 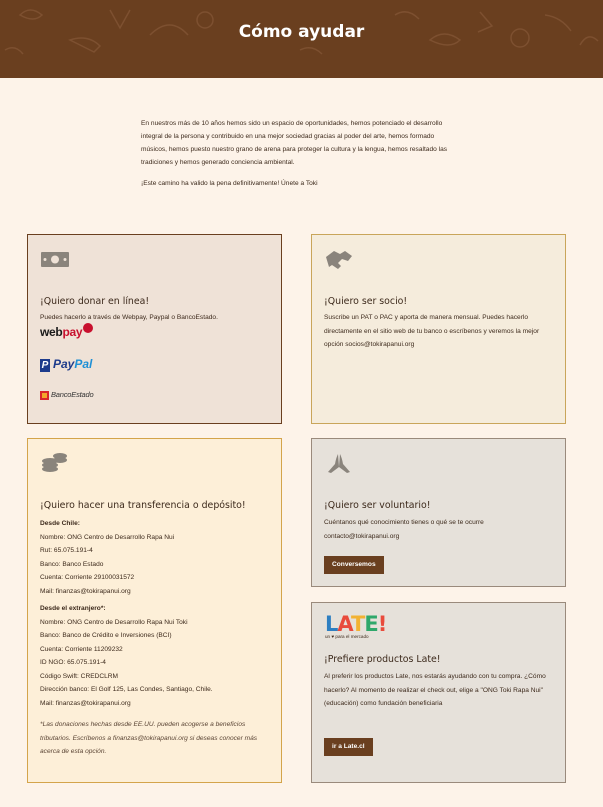 What do you see at coordinates (301, 32) in the screenshot?
I see `page-title: Cómo ayudar` at bounding box center [301, 32].